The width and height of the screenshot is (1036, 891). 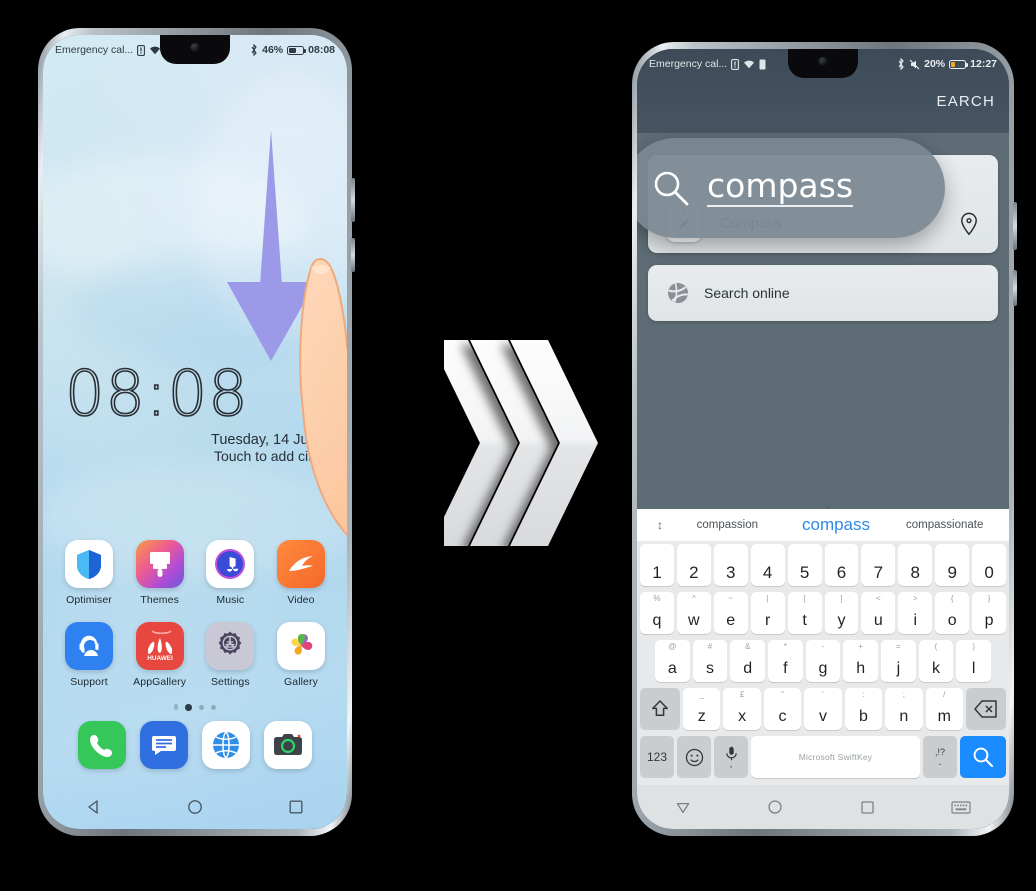 What do you see at coordinates (160, 655) in the screenshot?
I see `app-appgallery: HUAWEI AppGallery` at bounding box center [160, 655].